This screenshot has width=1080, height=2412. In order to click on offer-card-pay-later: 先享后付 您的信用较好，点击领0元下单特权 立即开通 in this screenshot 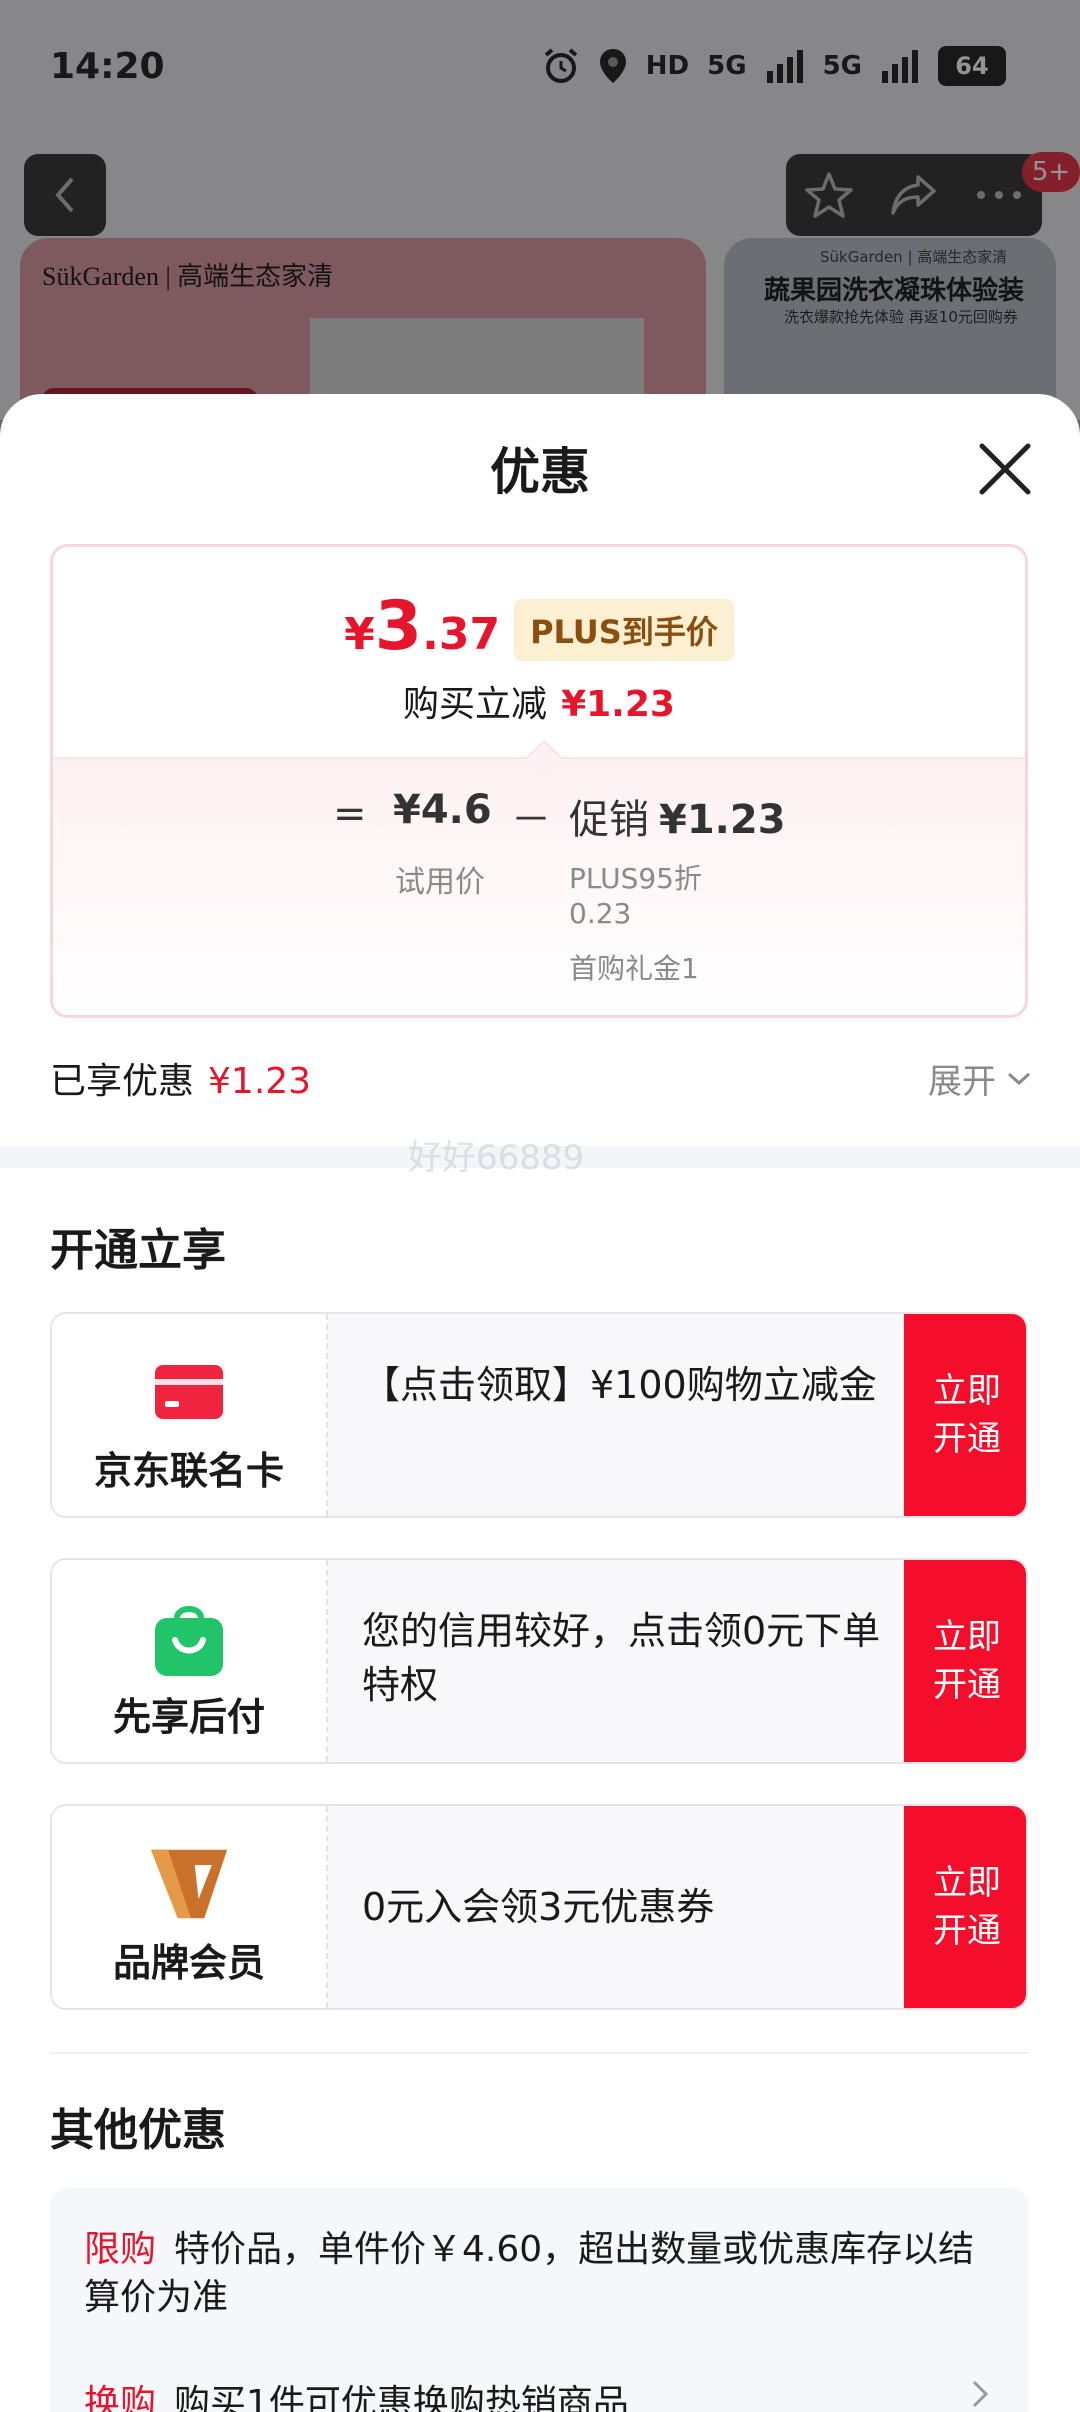, I will do `click(539, 1661)`.